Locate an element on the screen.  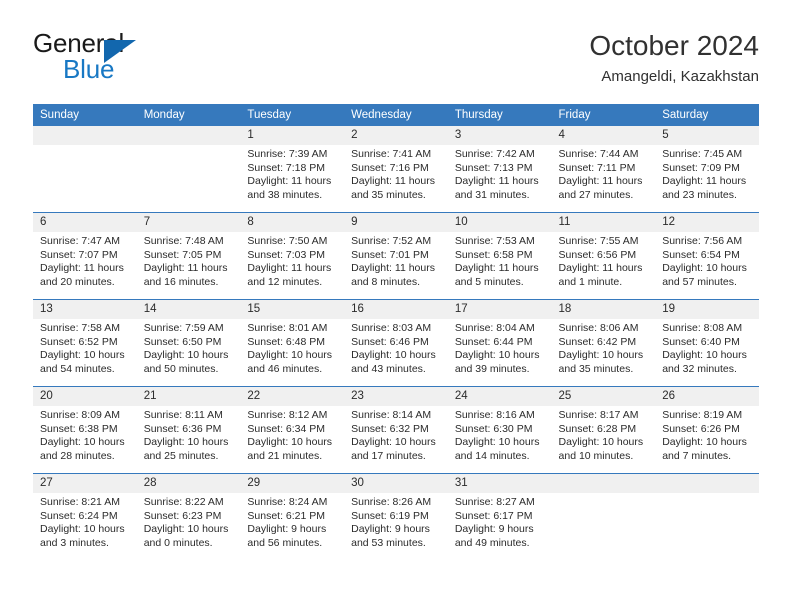
sunset-text: Sunset: 7:13 PM is located at coordinates (493, 167).